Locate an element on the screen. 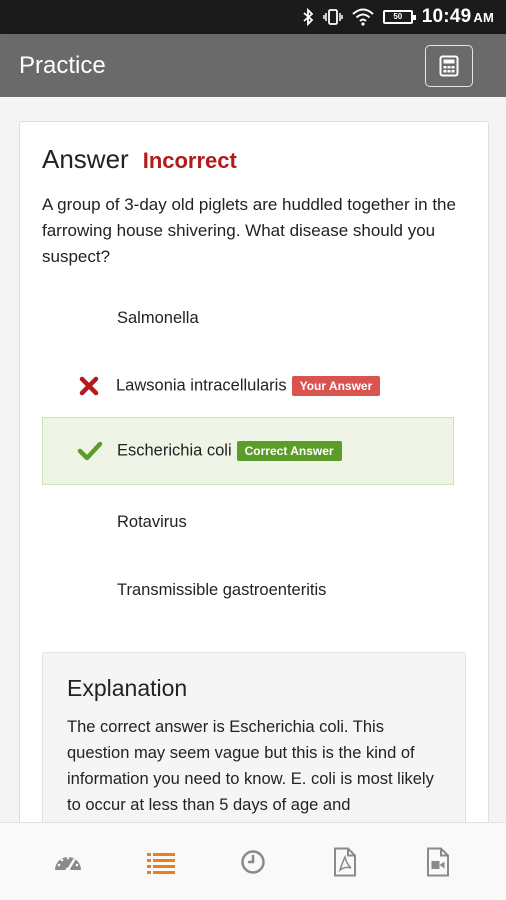 This screenshot has width=506, height=900. option-escherichia-coli: Escherichia coli Correct Answer is located at coordinates (248, 451).